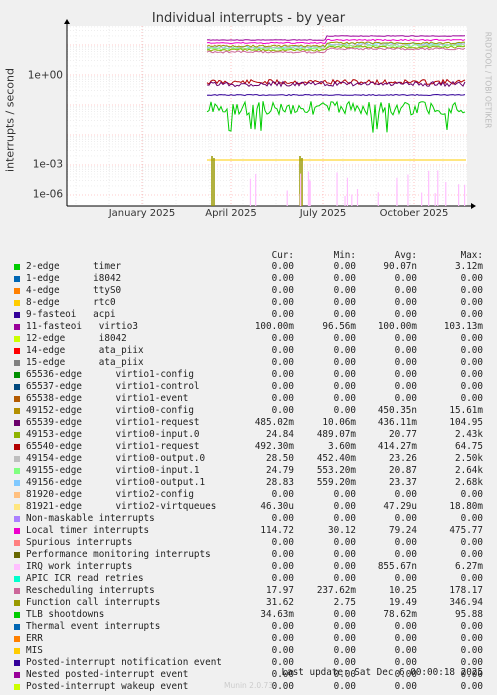 The image size is (497, 695). What do you see at coordinates (254, 303) in the screenshot?
I see `legend-row: 8-edge rtc0 0.00 0.00 0.00 0.00` at bounding box center [254, 303].